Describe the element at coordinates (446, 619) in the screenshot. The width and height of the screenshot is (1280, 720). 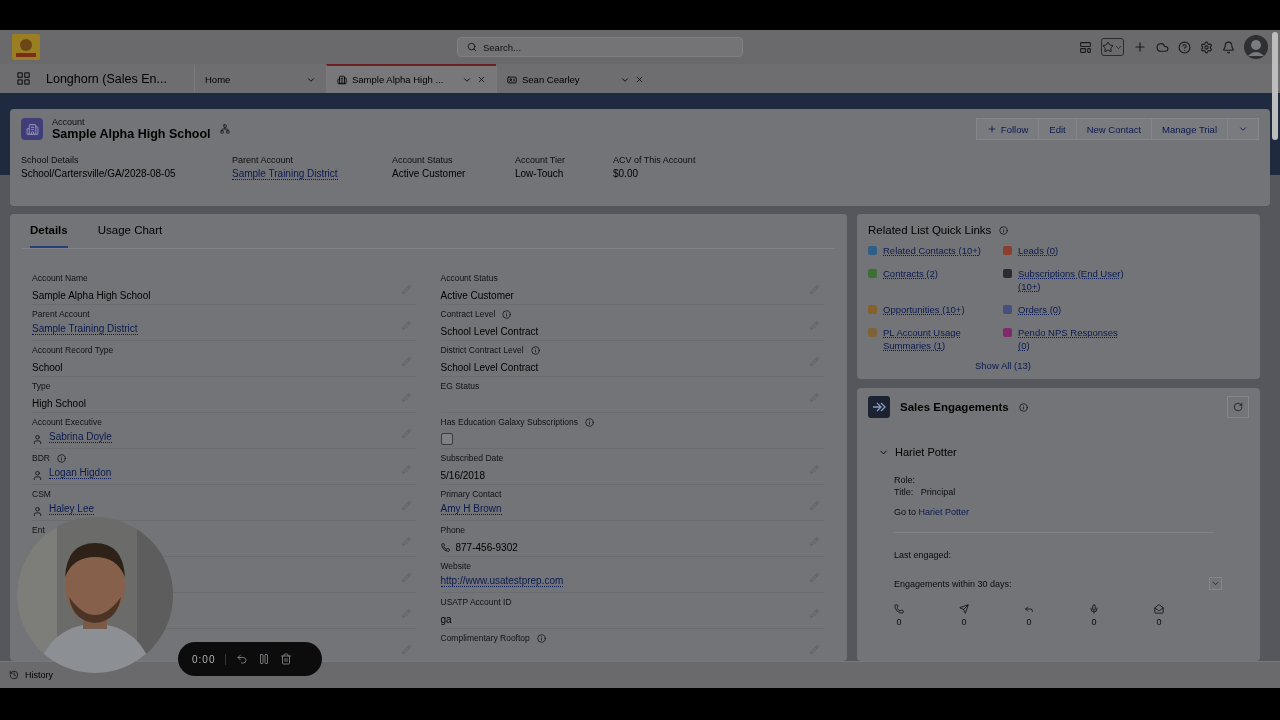
I see `field-value: ga` at that location.